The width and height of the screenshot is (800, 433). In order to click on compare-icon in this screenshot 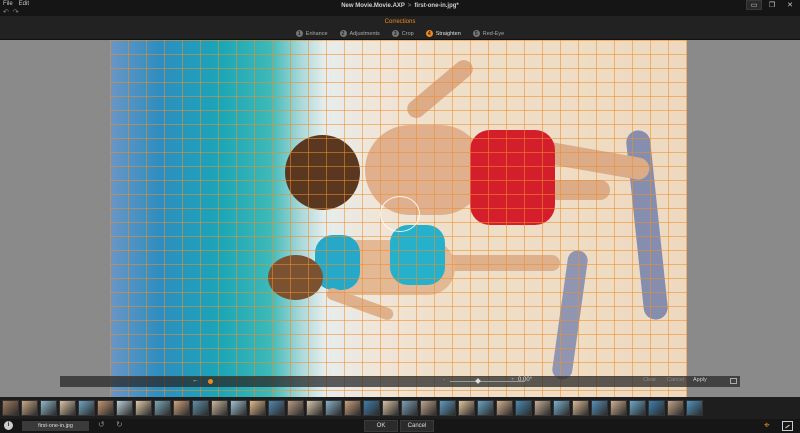, I will do `click(787, 426)`.